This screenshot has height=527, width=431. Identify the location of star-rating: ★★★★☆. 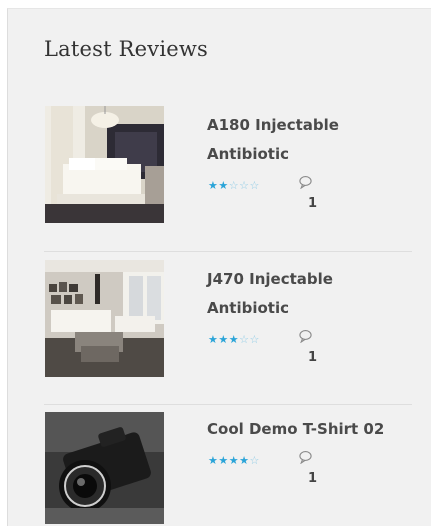
(234, 461).